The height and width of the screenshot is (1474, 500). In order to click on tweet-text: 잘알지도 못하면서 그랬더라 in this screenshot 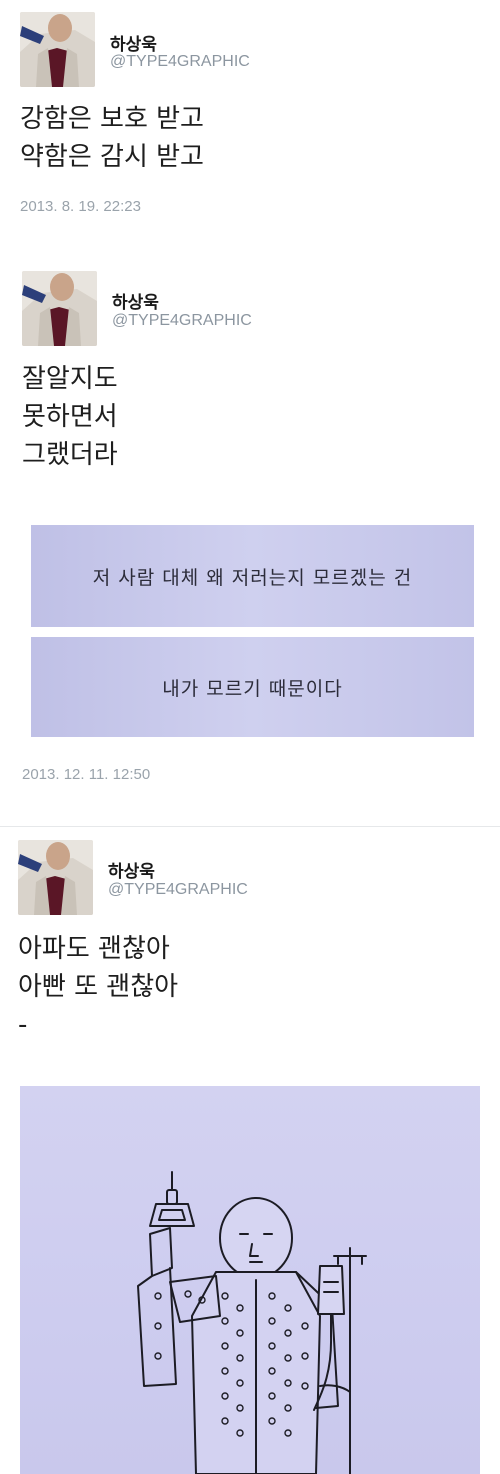, I will do `click(70, 417)`.